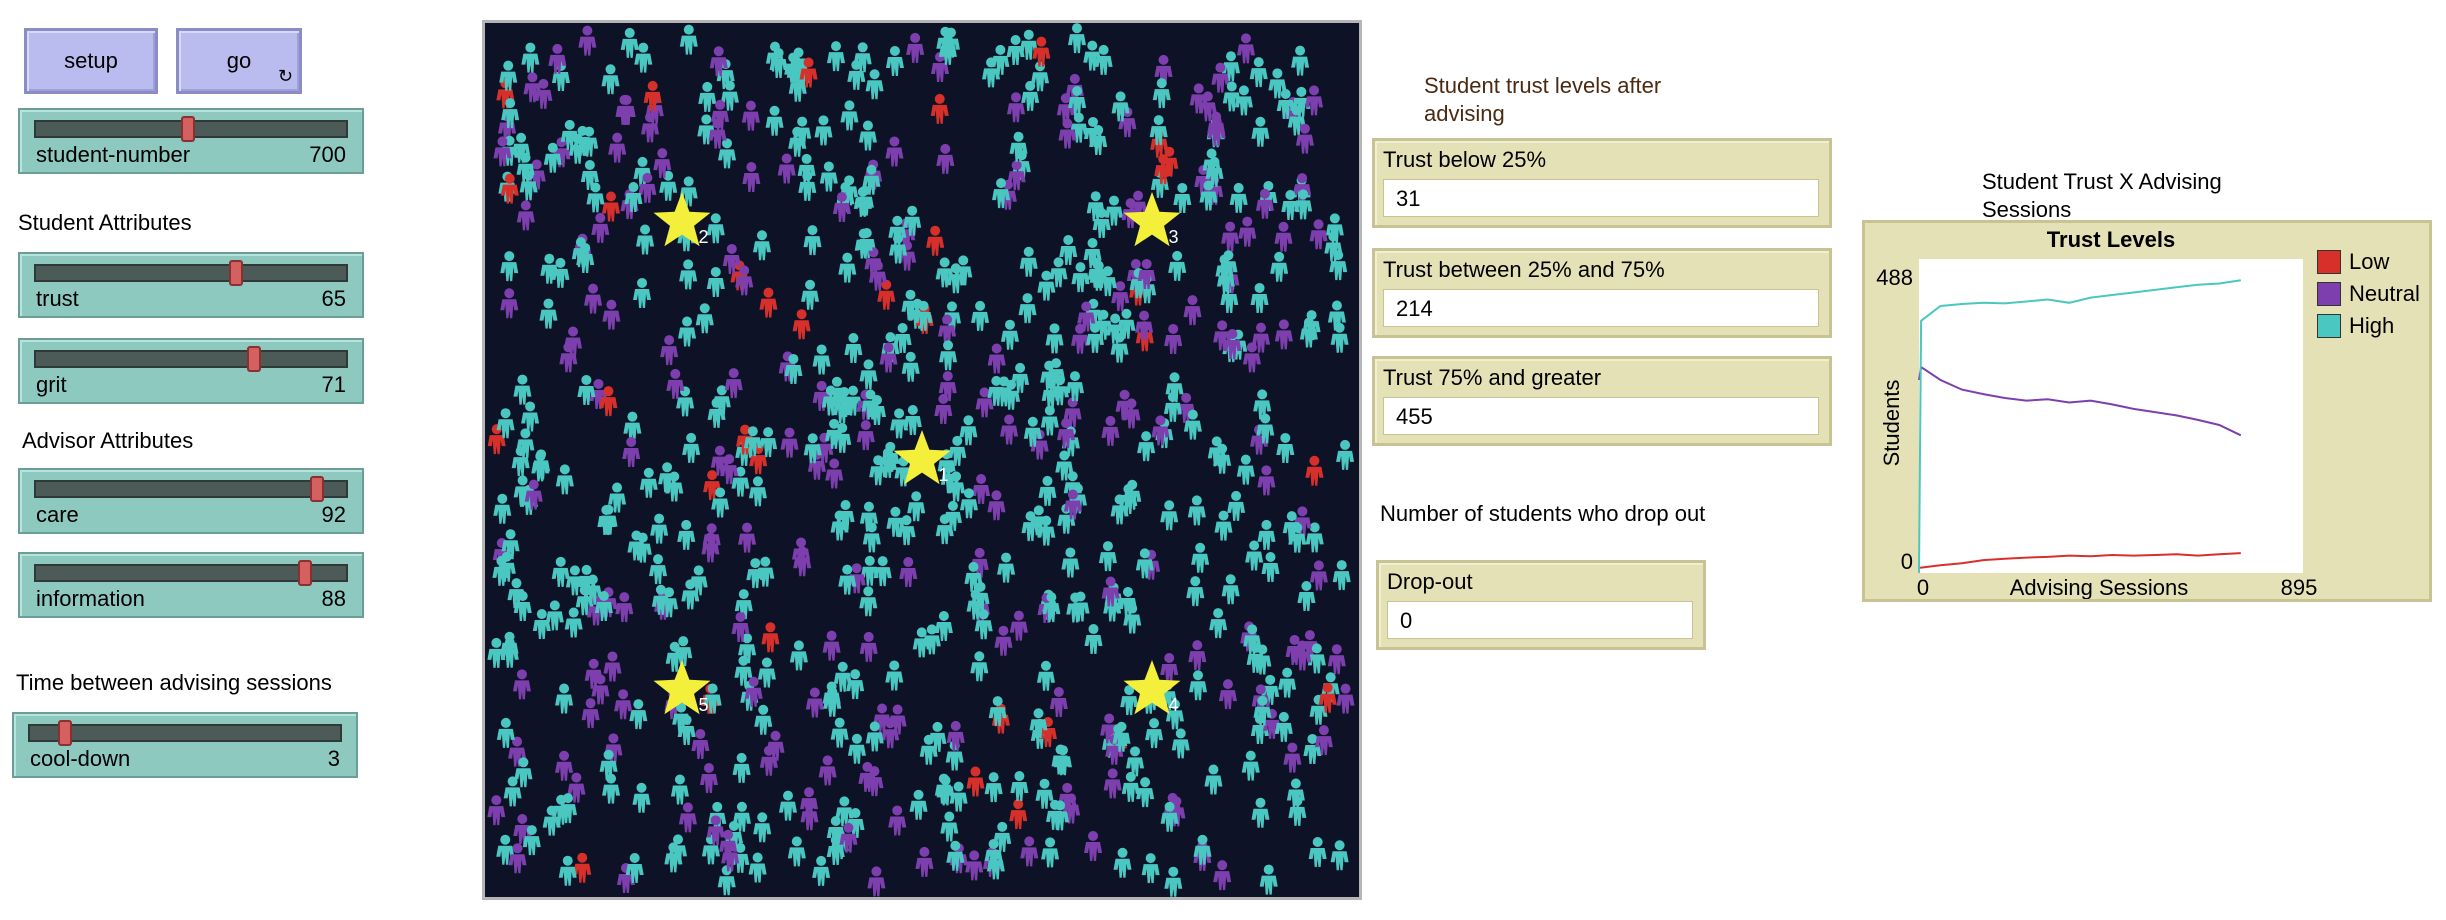  I want to click on monitor-value: 214, so click(1601, 308).